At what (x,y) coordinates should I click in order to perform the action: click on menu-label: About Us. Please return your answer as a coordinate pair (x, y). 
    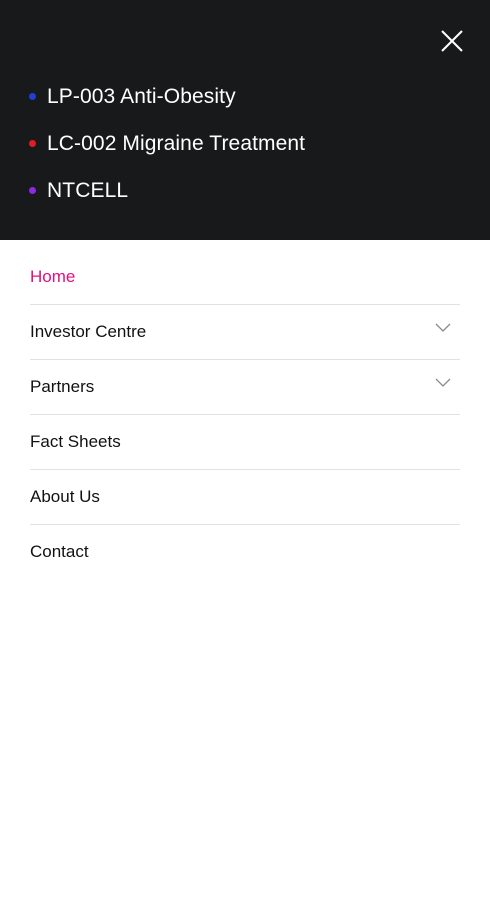
    Looking at the image, I should click on (65, 496).